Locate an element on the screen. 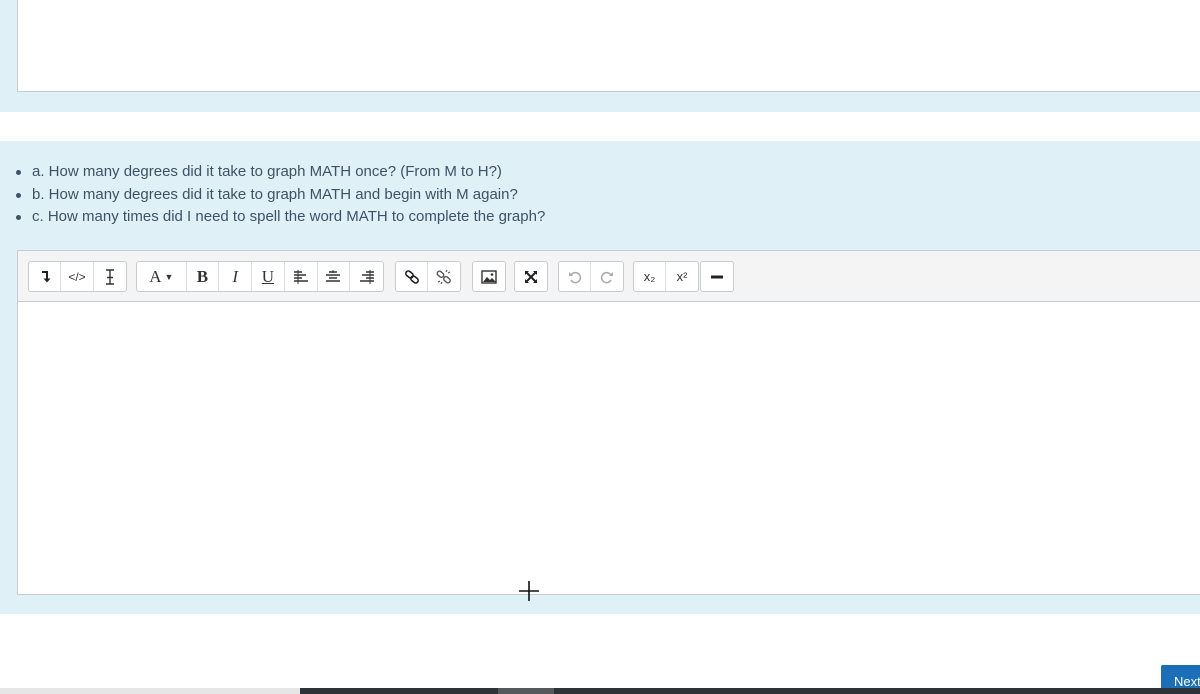 This screenshot has width=1200, height=694. toolbar-group-links is located at coordinates (428, 276).